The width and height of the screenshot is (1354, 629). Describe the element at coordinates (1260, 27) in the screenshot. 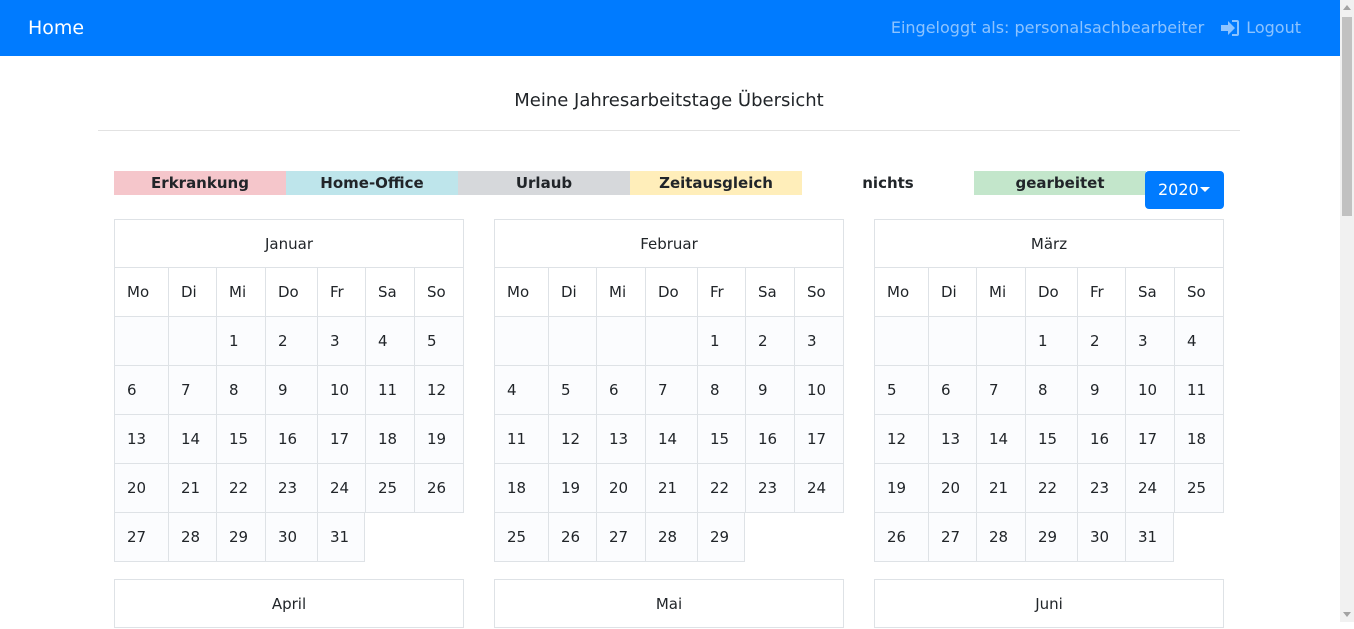

I see `logout-link: Logout` at that location.